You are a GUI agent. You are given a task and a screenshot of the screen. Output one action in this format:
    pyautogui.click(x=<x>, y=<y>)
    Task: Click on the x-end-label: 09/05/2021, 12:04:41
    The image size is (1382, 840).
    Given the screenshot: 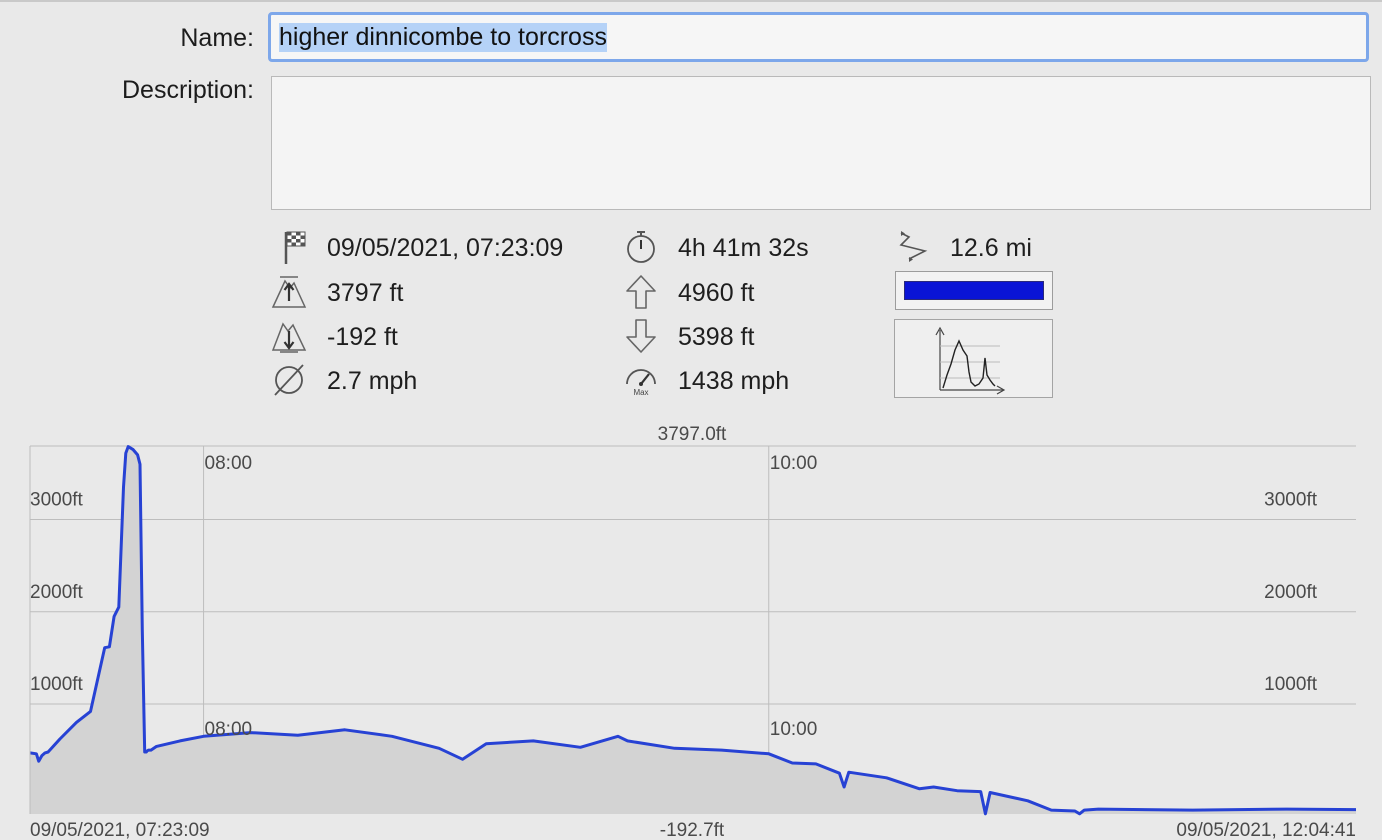 What is the action you would take?
    pyautogui.click(x=1266, y=830)
    